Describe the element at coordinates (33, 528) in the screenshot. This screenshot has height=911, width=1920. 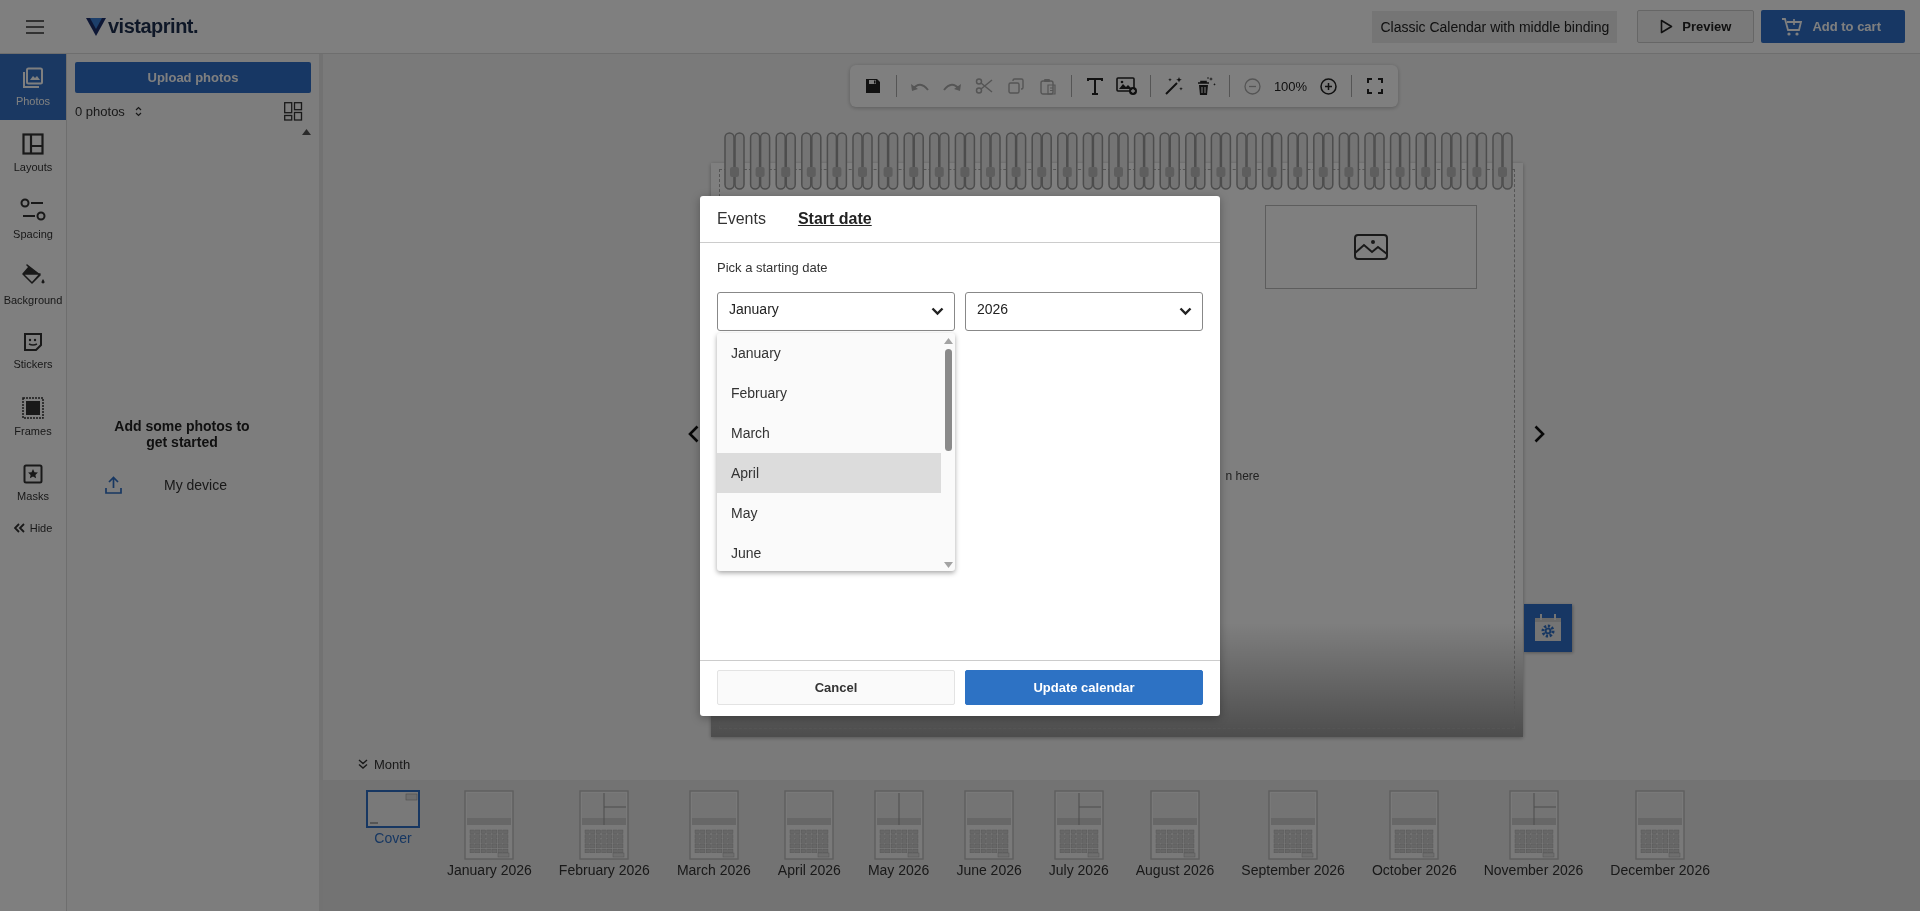
I see `hide-button: Hide` at that location.